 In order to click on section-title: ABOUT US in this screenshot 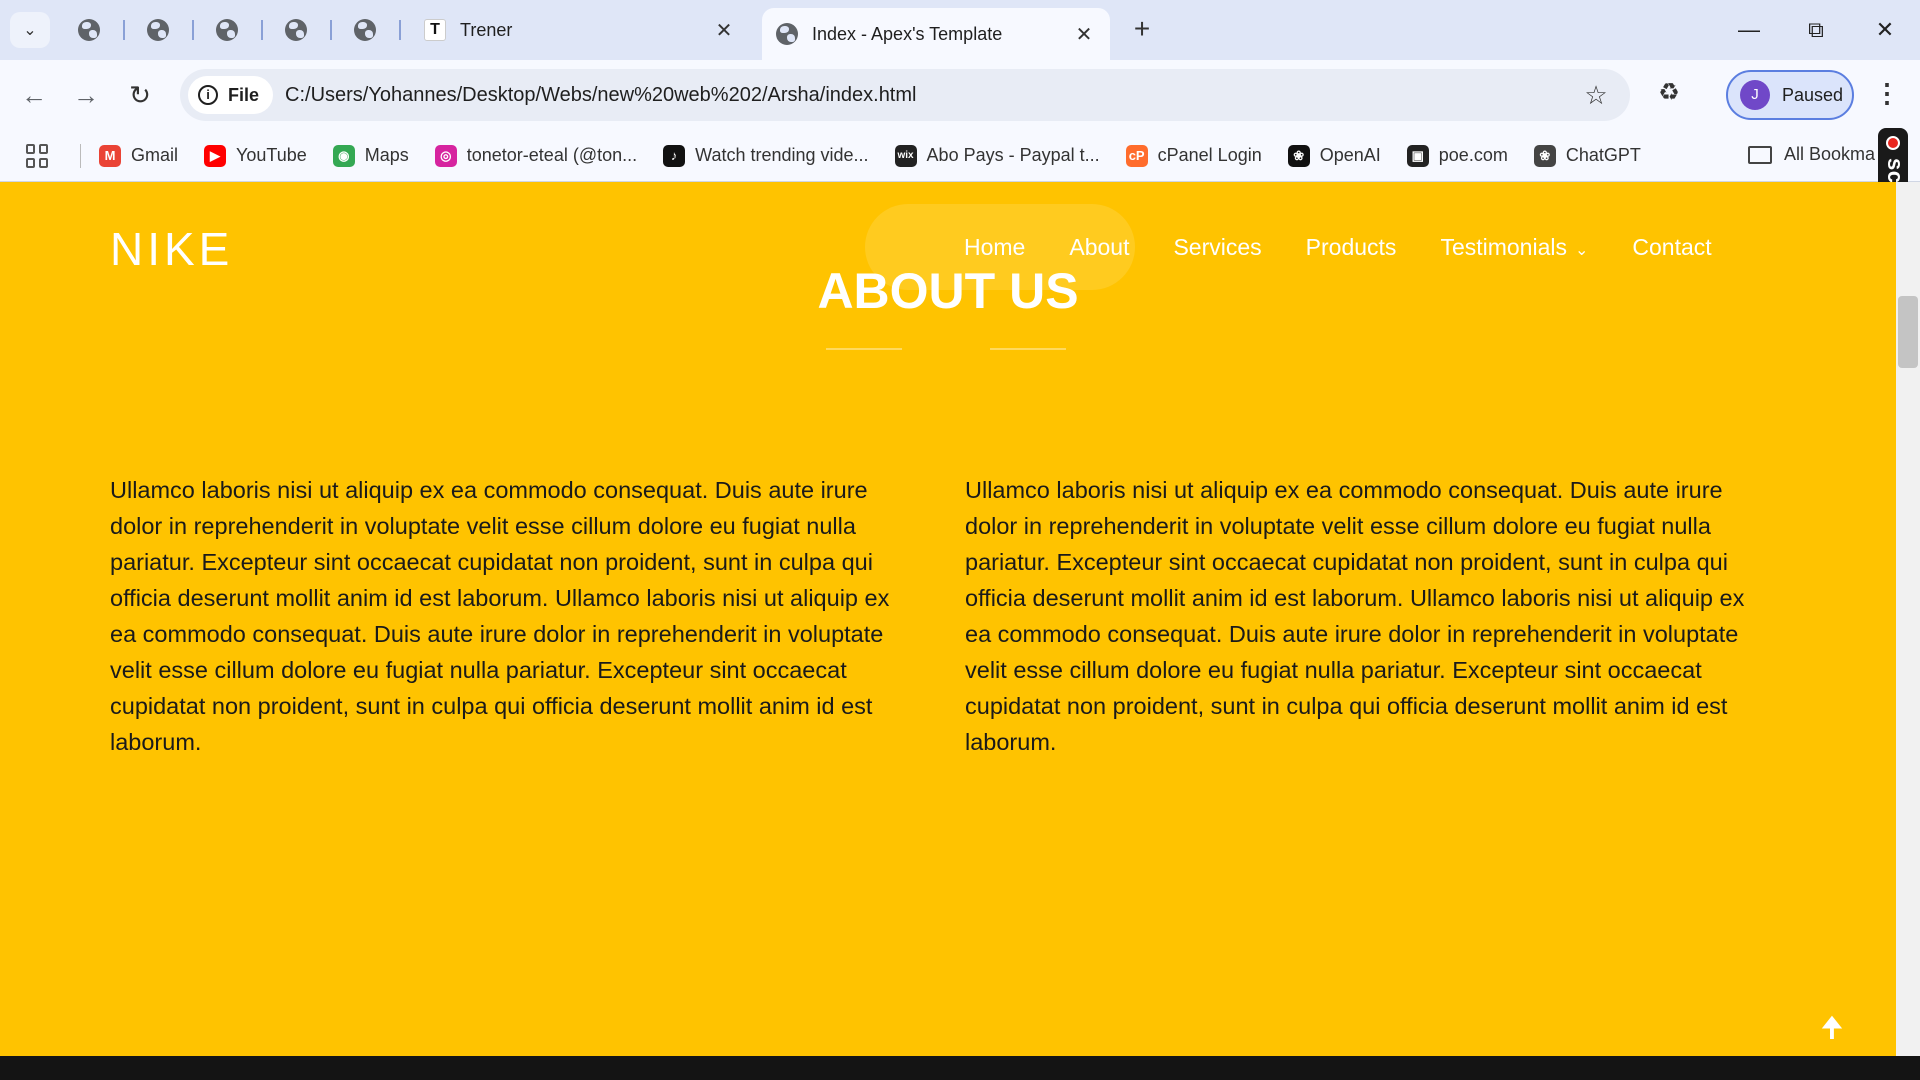, I will do `click(948, 291)`.